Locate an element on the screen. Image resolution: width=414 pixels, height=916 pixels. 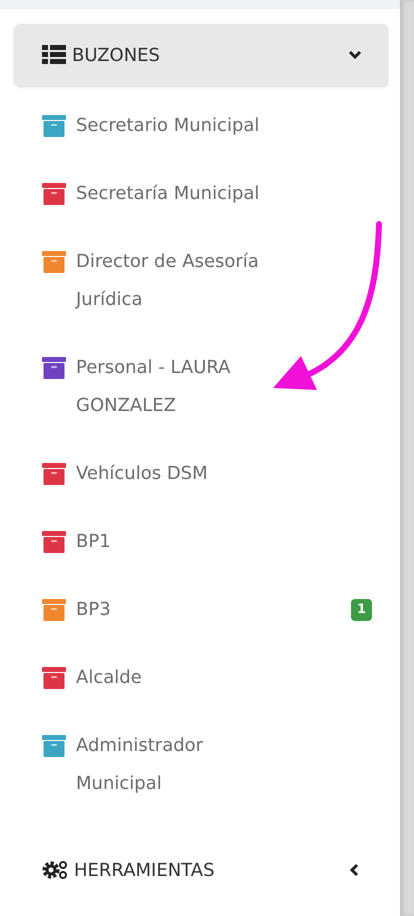
menu-section-header: HERRAMIENTAS is located at coordinates (201, 870).